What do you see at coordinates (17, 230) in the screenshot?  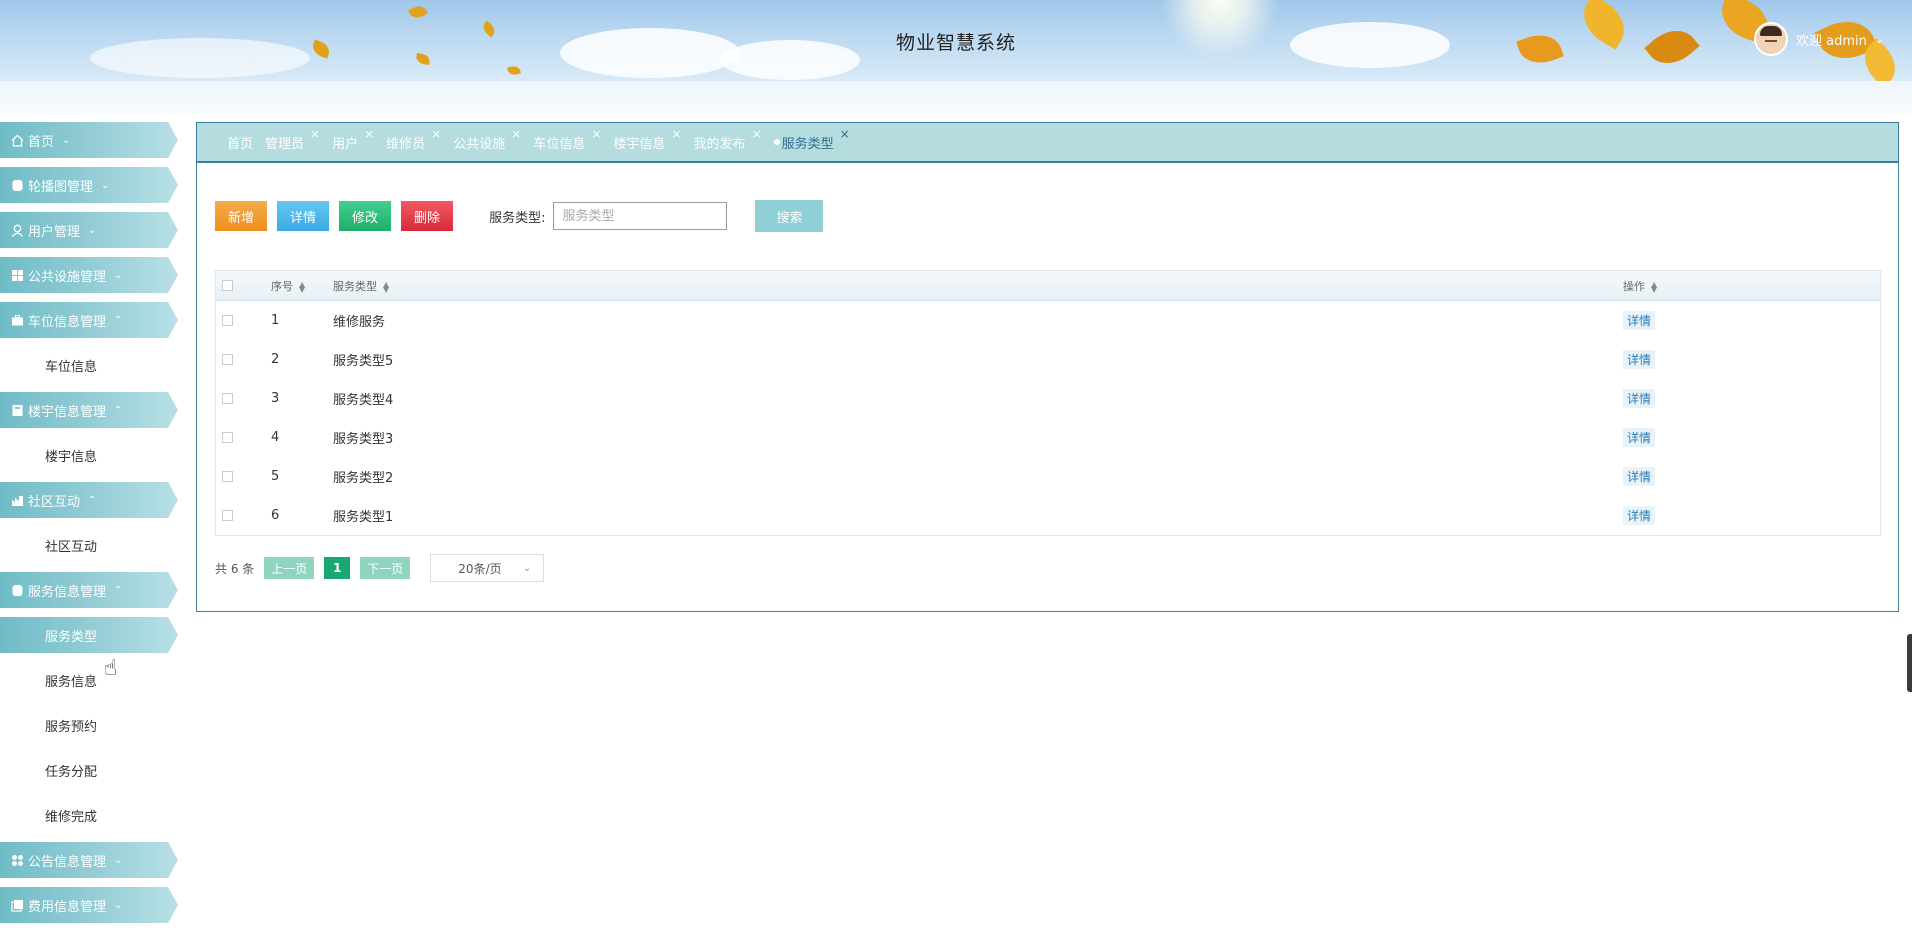 I see `user-icon` at bounding box center [17, 230].